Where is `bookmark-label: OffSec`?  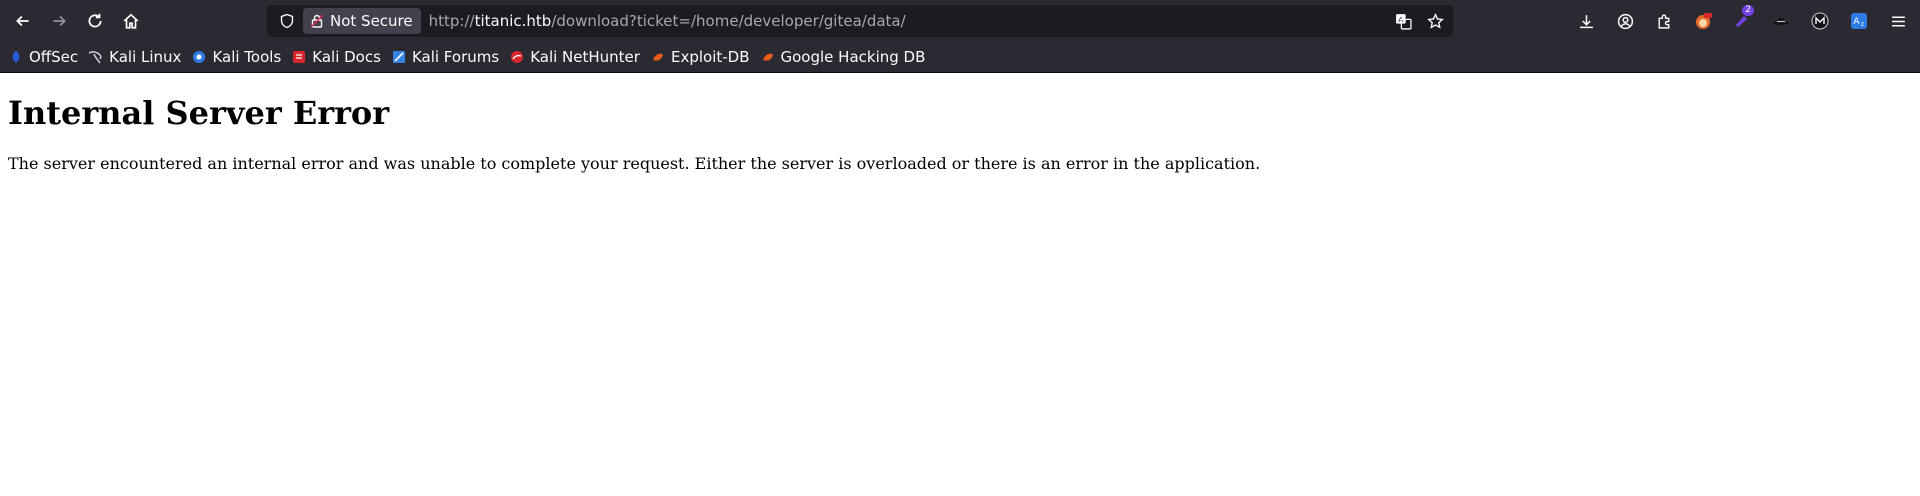 bookmark-label: OffSec is located at coordinates (54, 57).